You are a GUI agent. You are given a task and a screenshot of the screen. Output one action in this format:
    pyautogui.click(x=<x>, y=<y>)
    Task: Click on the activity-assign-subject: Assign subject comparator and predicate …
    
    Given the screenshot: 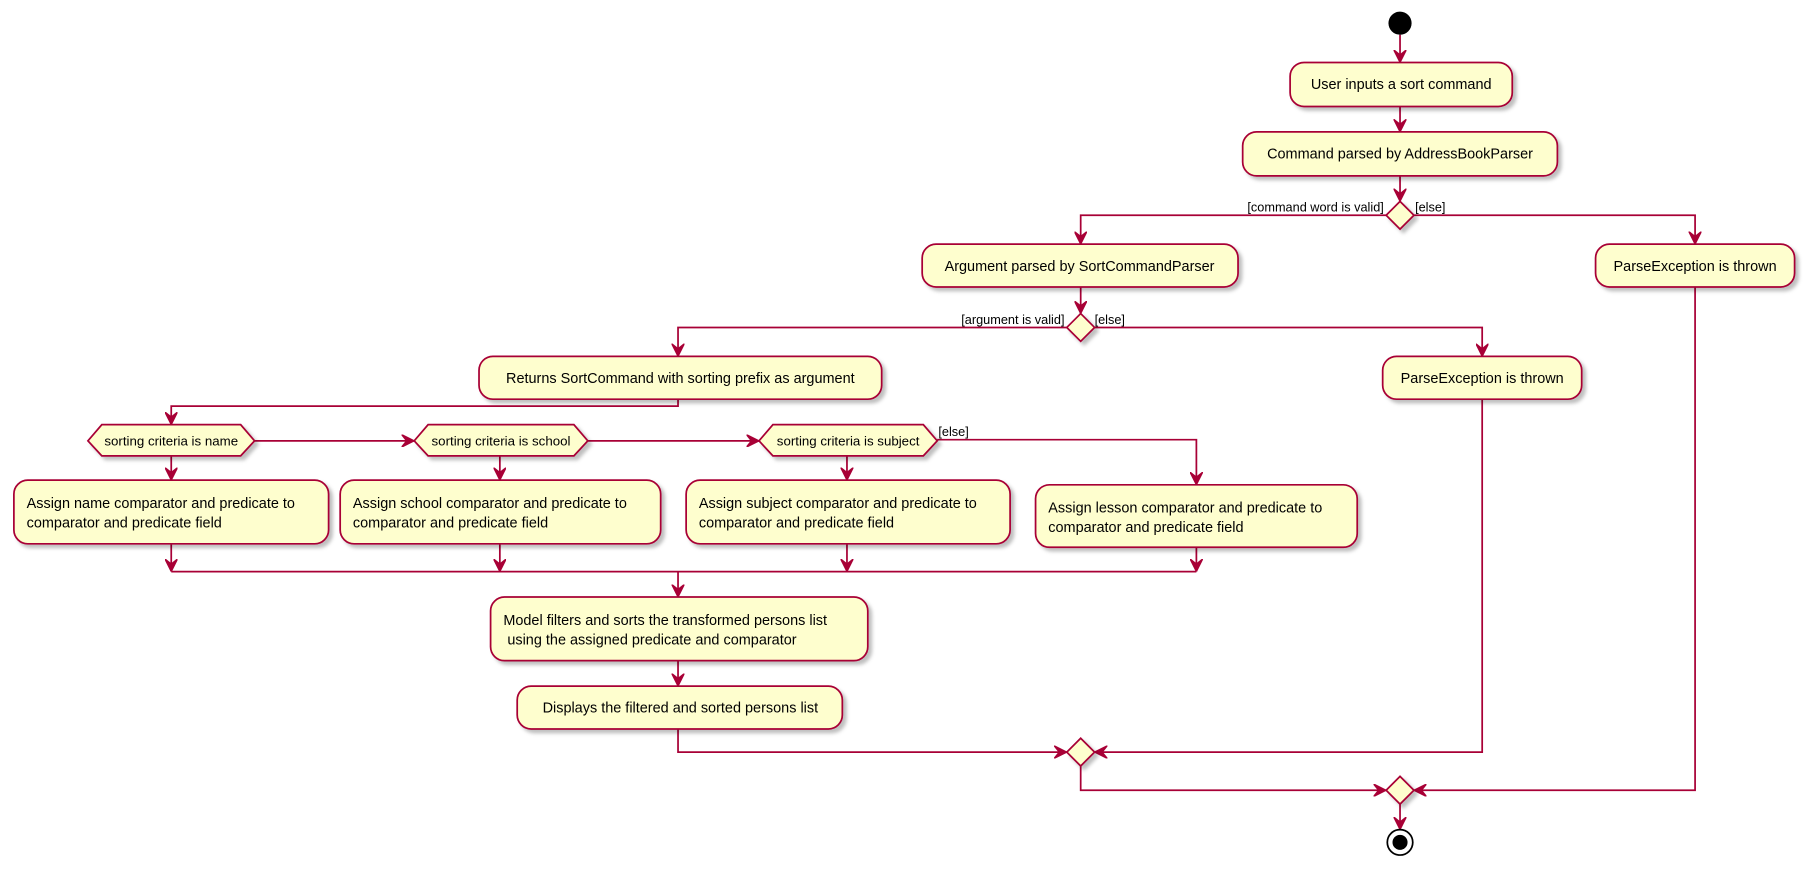 What is the action you would take?
    pyautogui.click(x=848, y=512)
    